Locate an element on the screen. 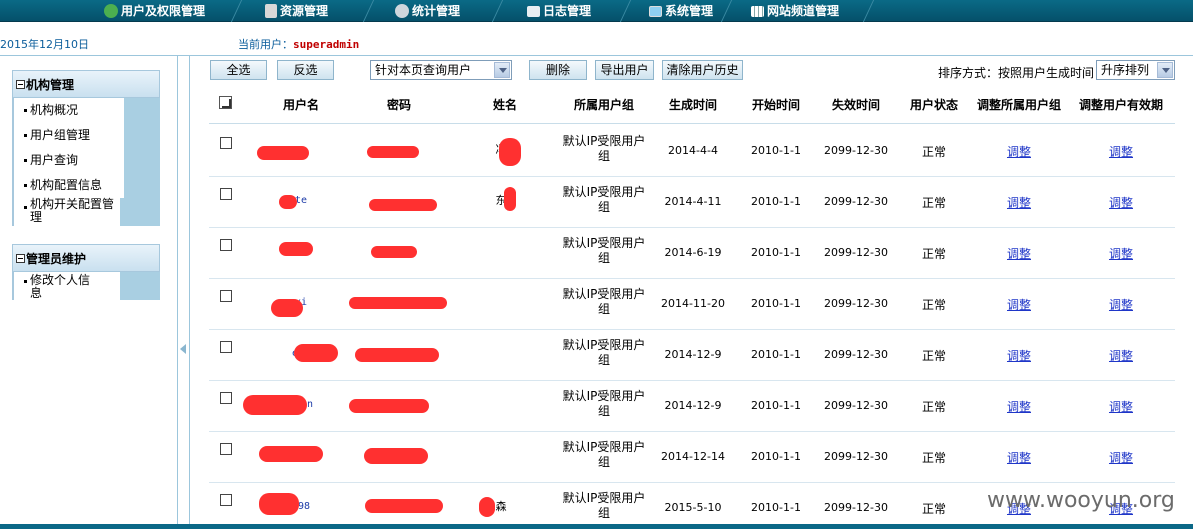  cell-created: 2014-12-14 is located at coordinates (693, 456).